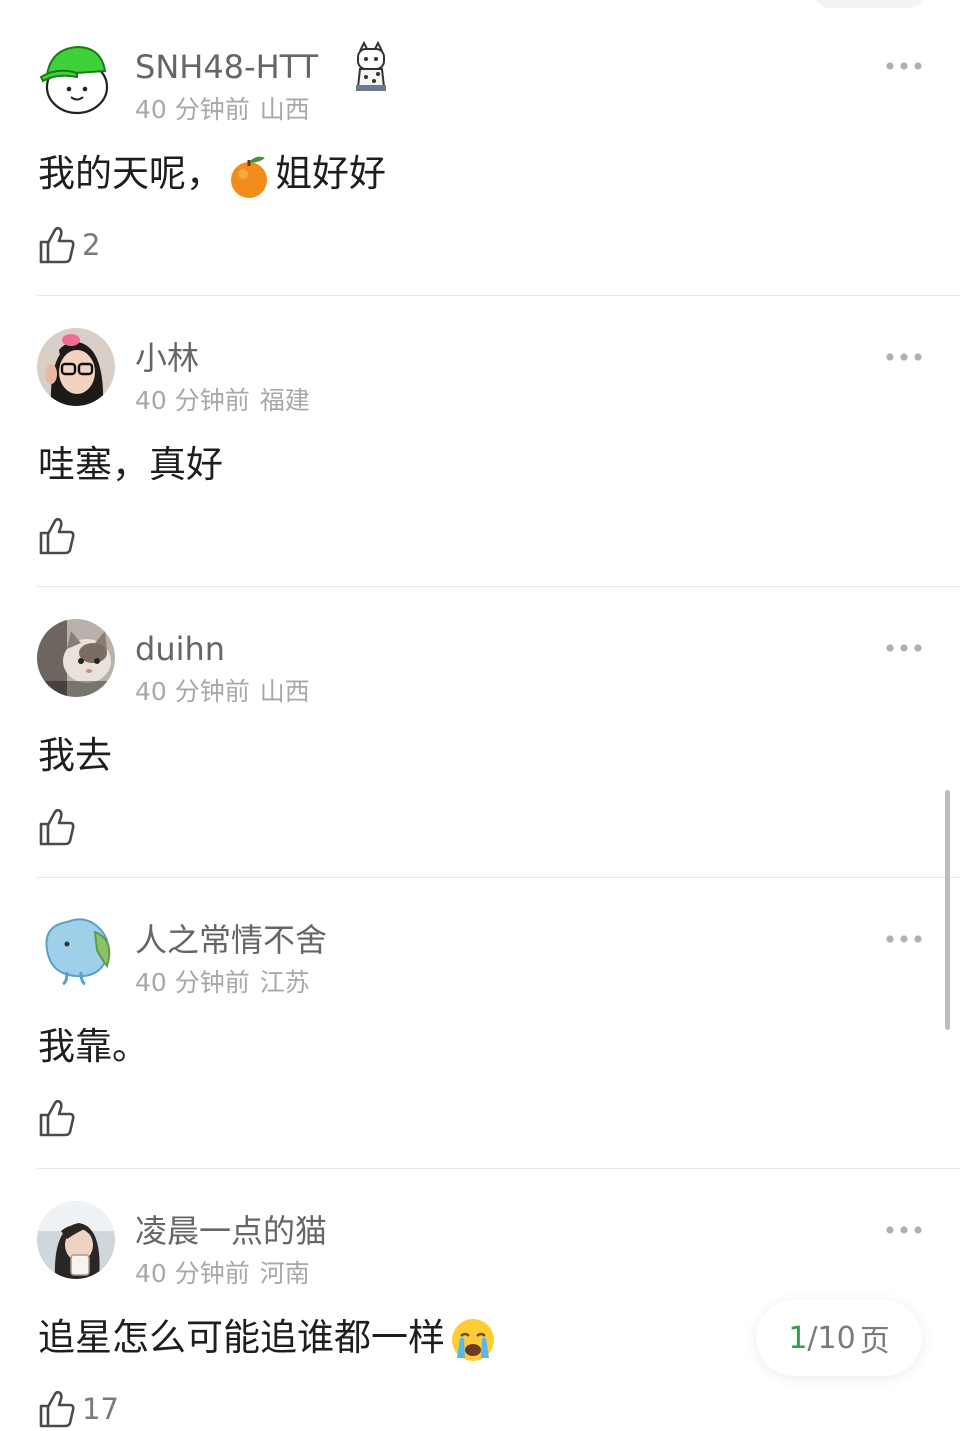 Image resolution: width=960 pixels, height=1431 pixels. Describe the element at coordinates (241, 1337) in the screenshot. I see `comment-text-part: 追星怎么可能追谁都一样` at that location.